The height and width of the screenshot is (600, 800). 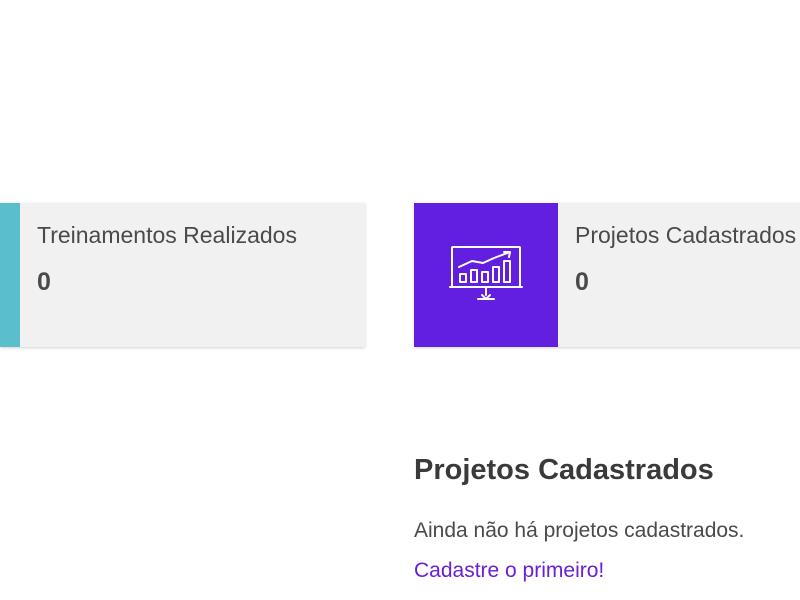 I want to click on register-first-project-link: Cadastre o primeiro!, so click(x=509, y=571).